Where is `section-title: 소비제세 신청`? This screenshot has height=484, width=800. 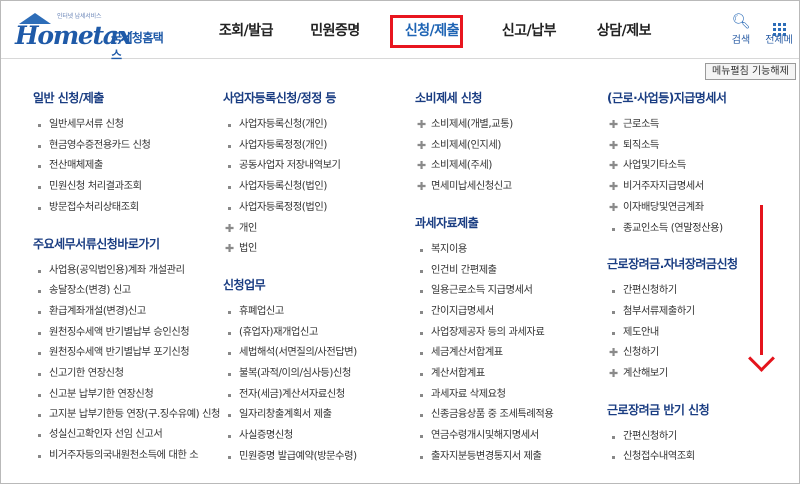 section-title: 소비제세 신청 is located at coordinates (510, 98).